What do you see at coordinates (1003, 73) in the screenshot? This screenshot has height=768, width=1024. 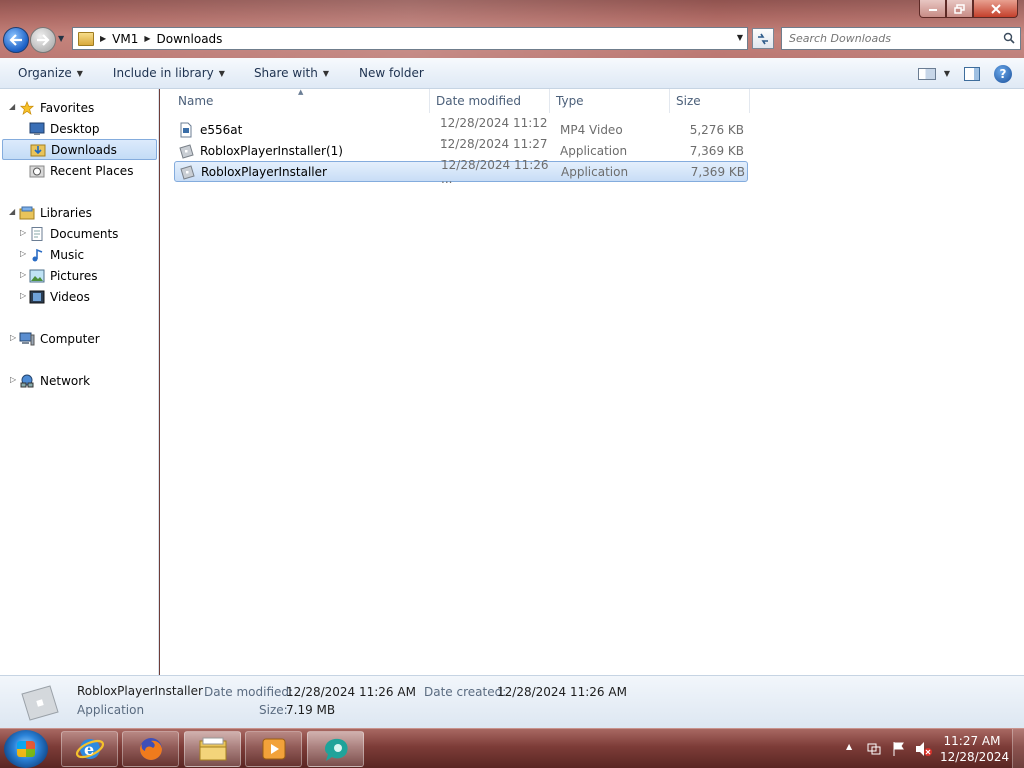 I see `help-icon: ?` at bounding box center [1003, 73].